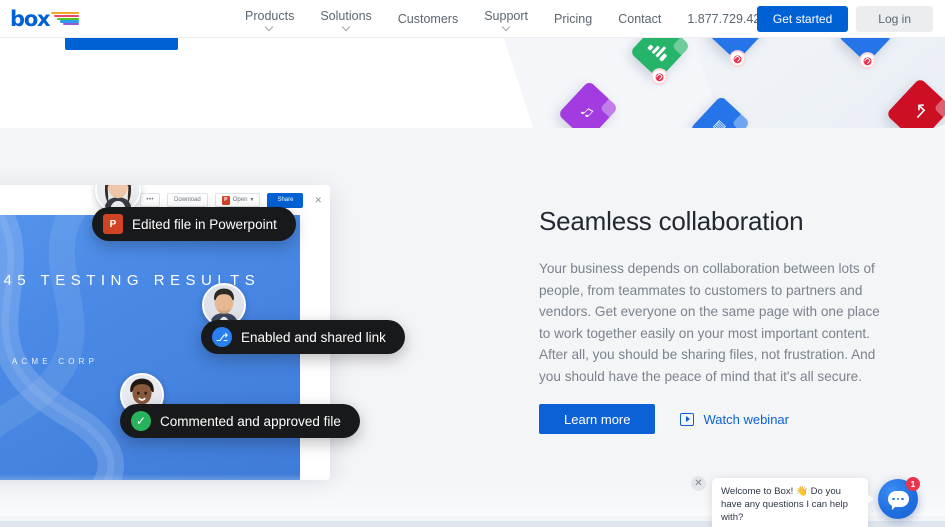  I want to click on more-options-button: •••, so click(150, 200).